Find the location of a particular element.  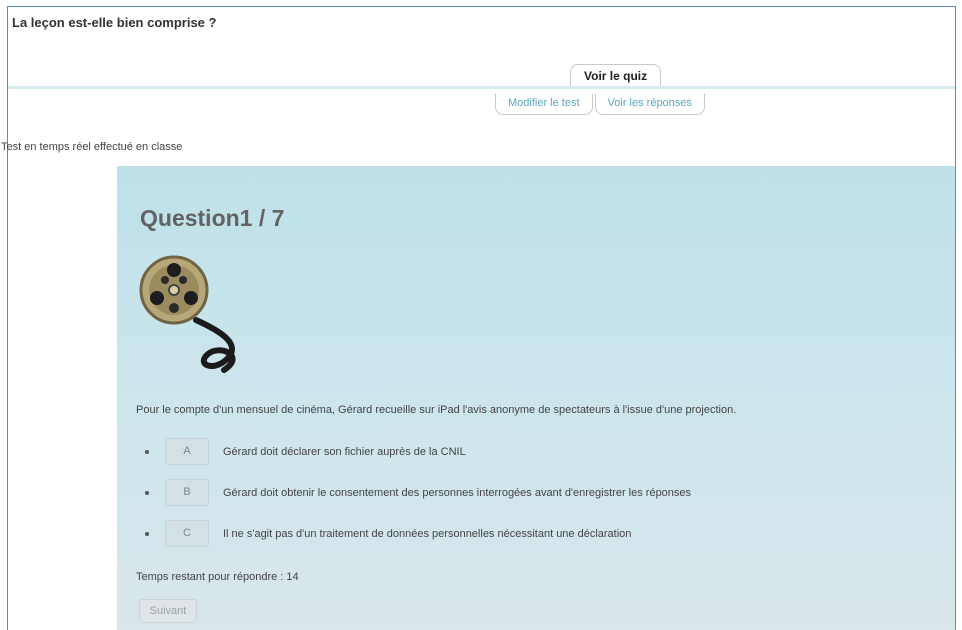

intro-text: Test en temps réel effectué en classe is located at coordinates (92, 147).